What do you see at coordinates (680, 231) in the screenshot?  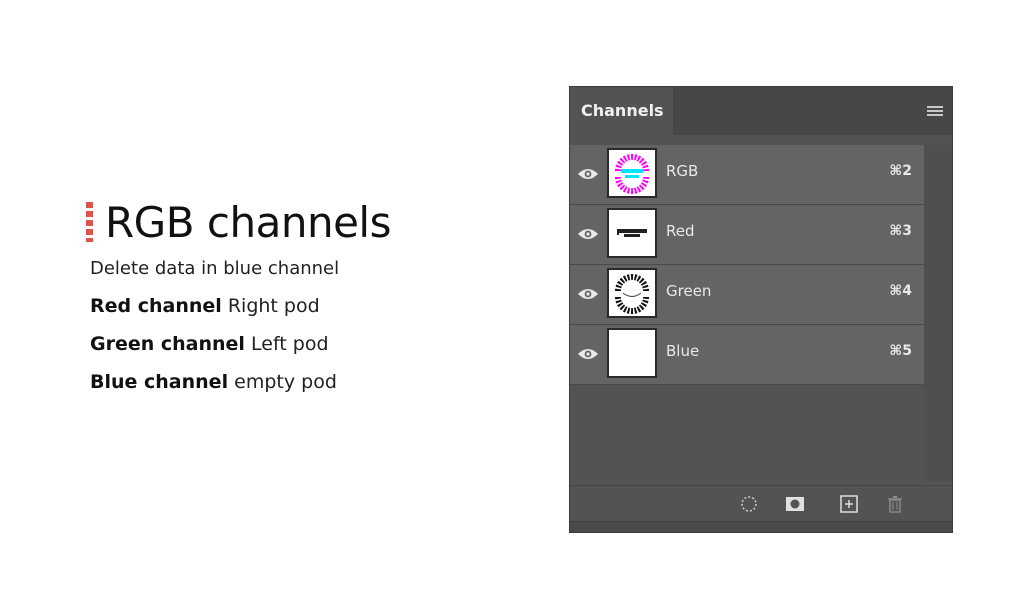 I see `channel-name: Red` at bounding box center [680, 231].